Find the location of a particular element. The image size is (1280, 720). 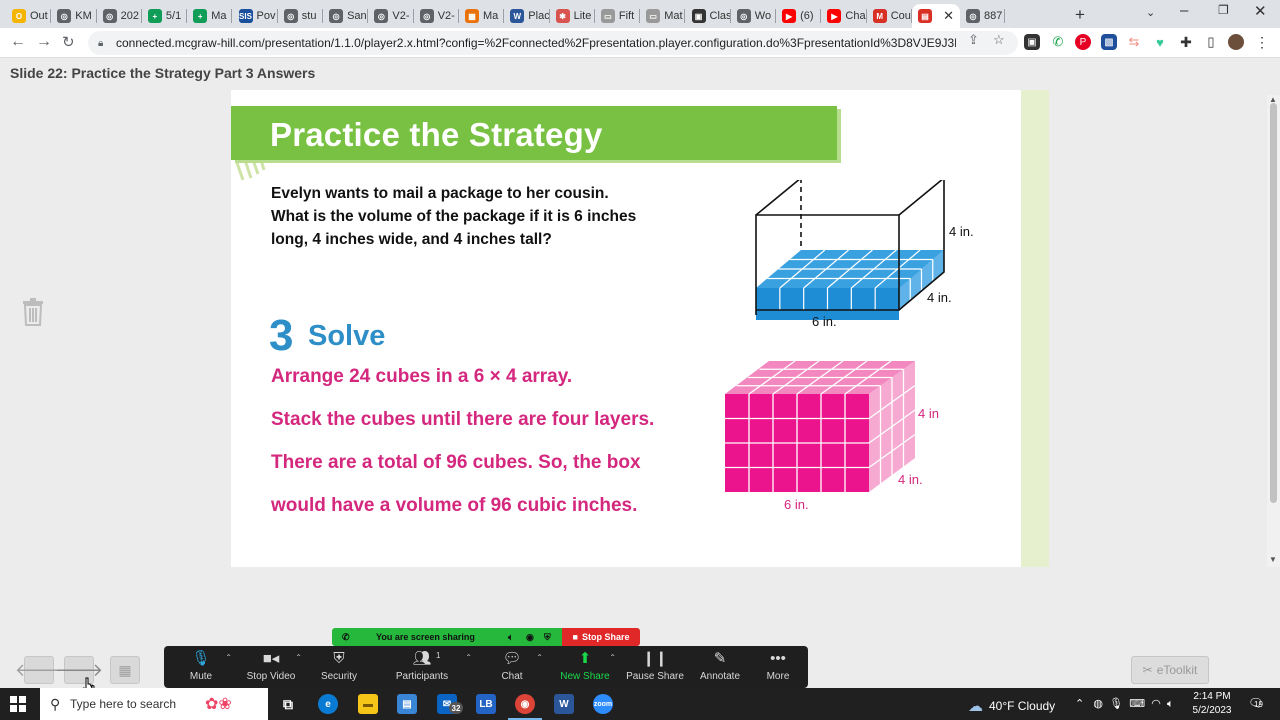

store-icon: ▤ is located at coordinates (407, 704).